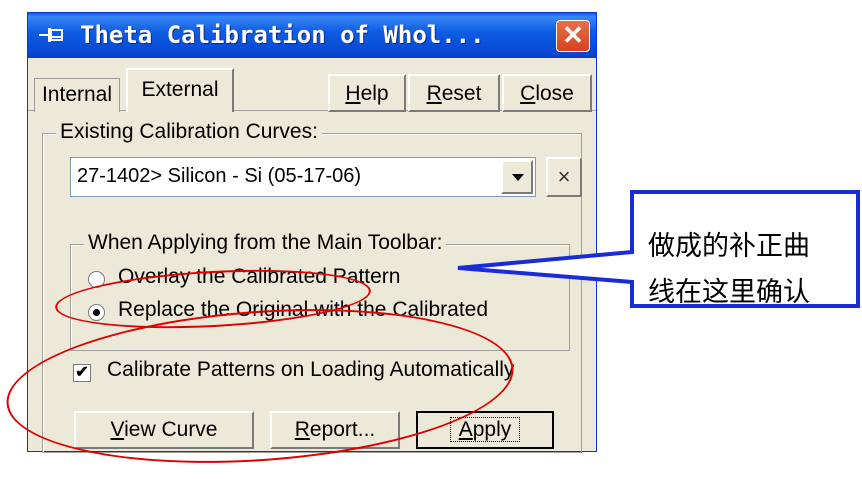  I want to click on close-button-mnemonic: C, so click(528, 93).